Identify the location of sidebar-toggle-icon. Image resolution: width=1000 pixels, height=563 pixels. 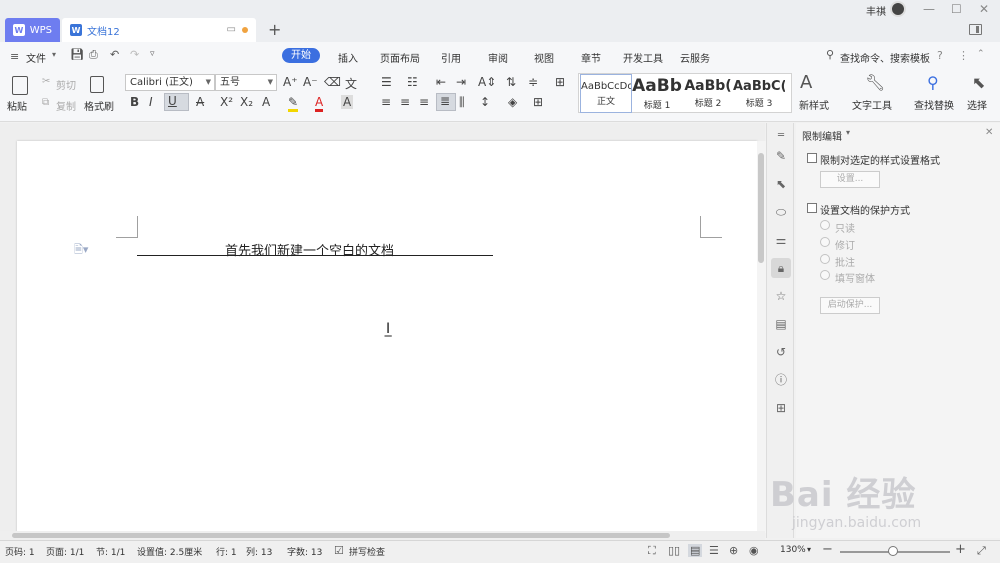
(975, 29).